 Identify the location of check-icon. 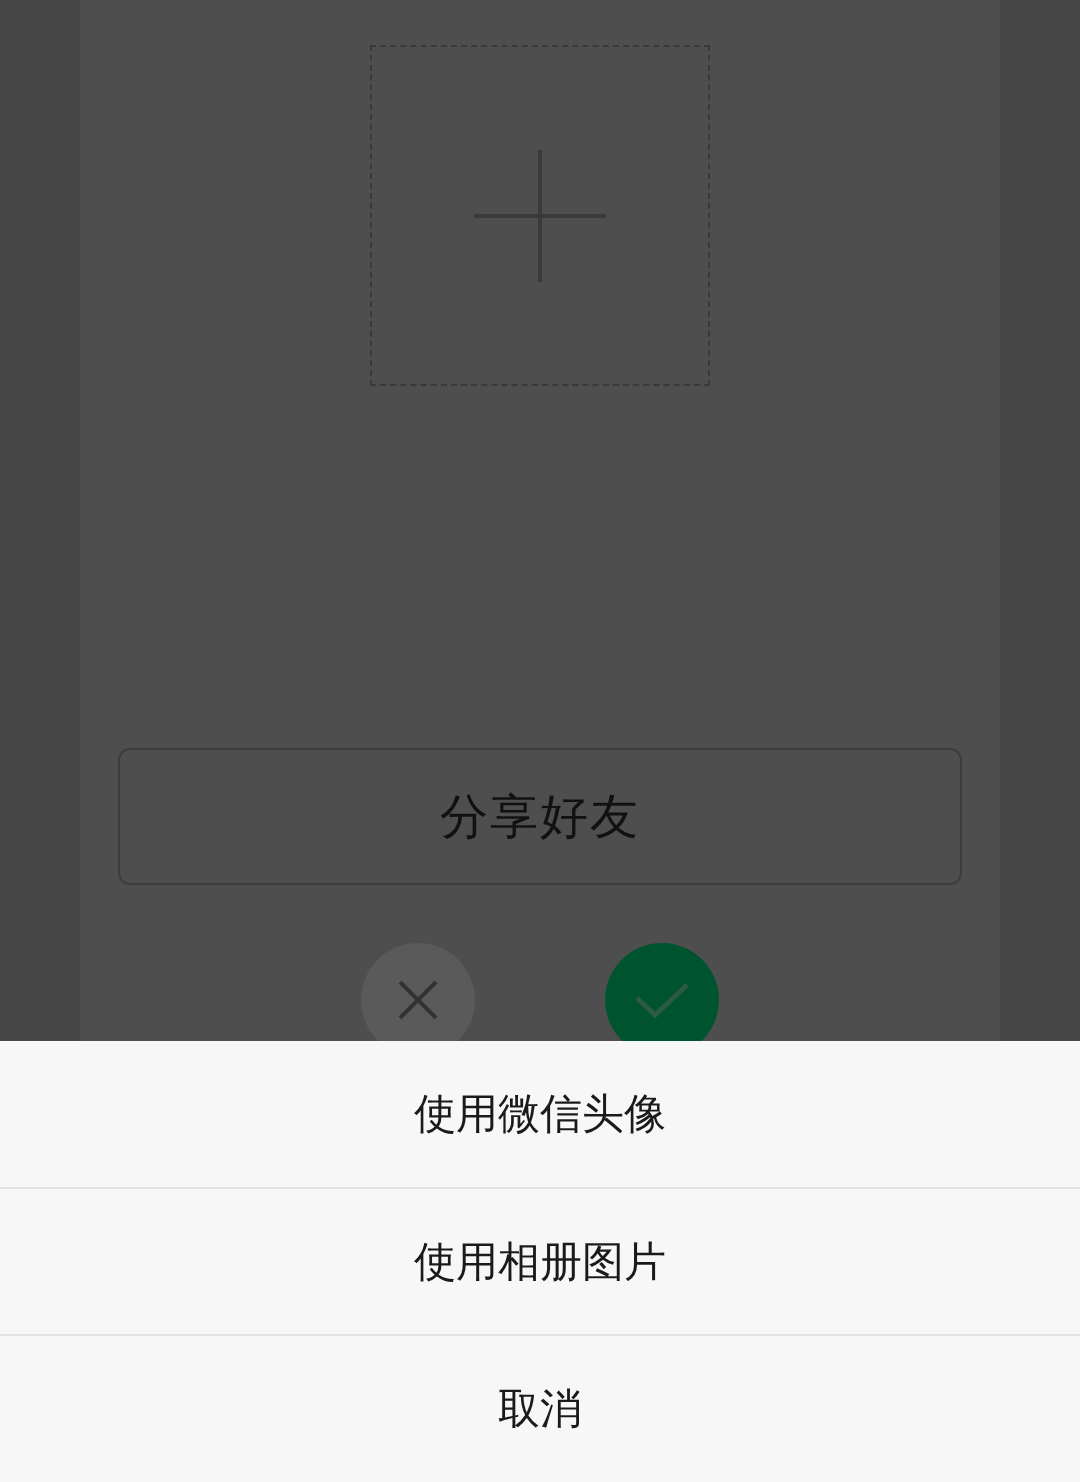
(662, 1000).